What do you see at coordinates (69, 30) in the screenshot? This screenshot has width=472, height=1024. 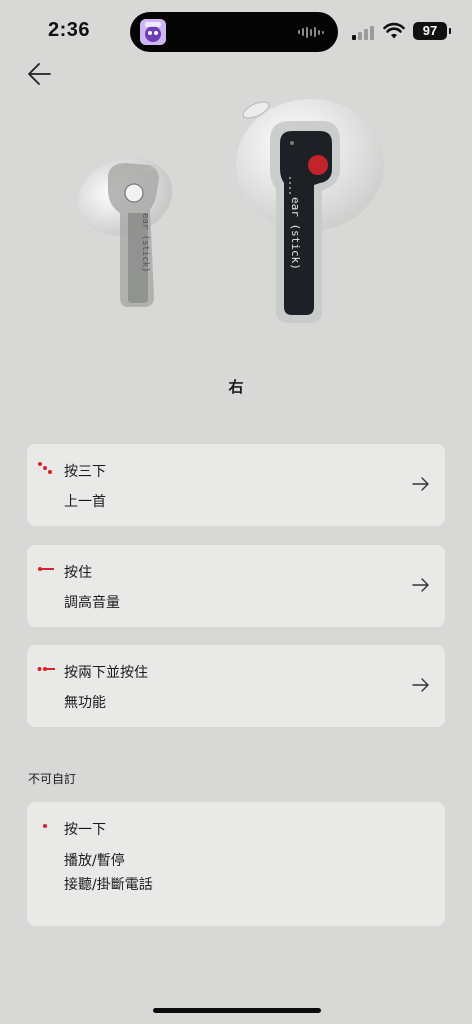 I see `status-time: 2:36` at bounding box center [69, 30].